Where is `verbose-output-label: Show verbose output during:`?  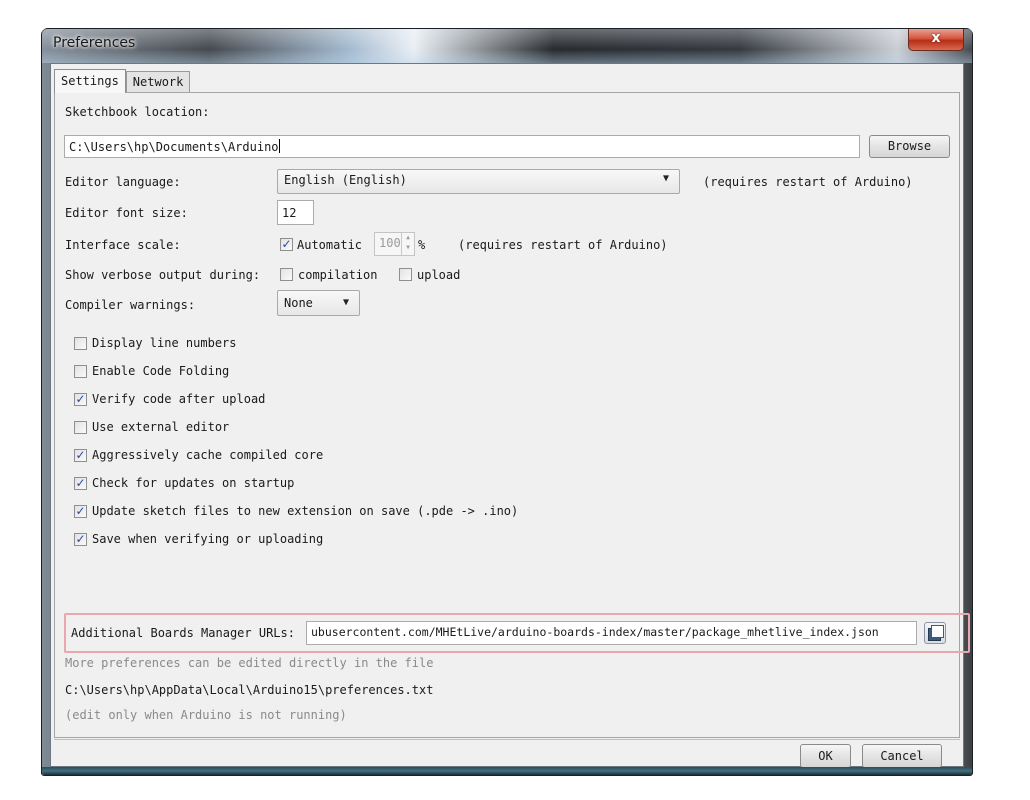 verbose-output-label: Show verbose output during: is located at coordinates (163, 275).